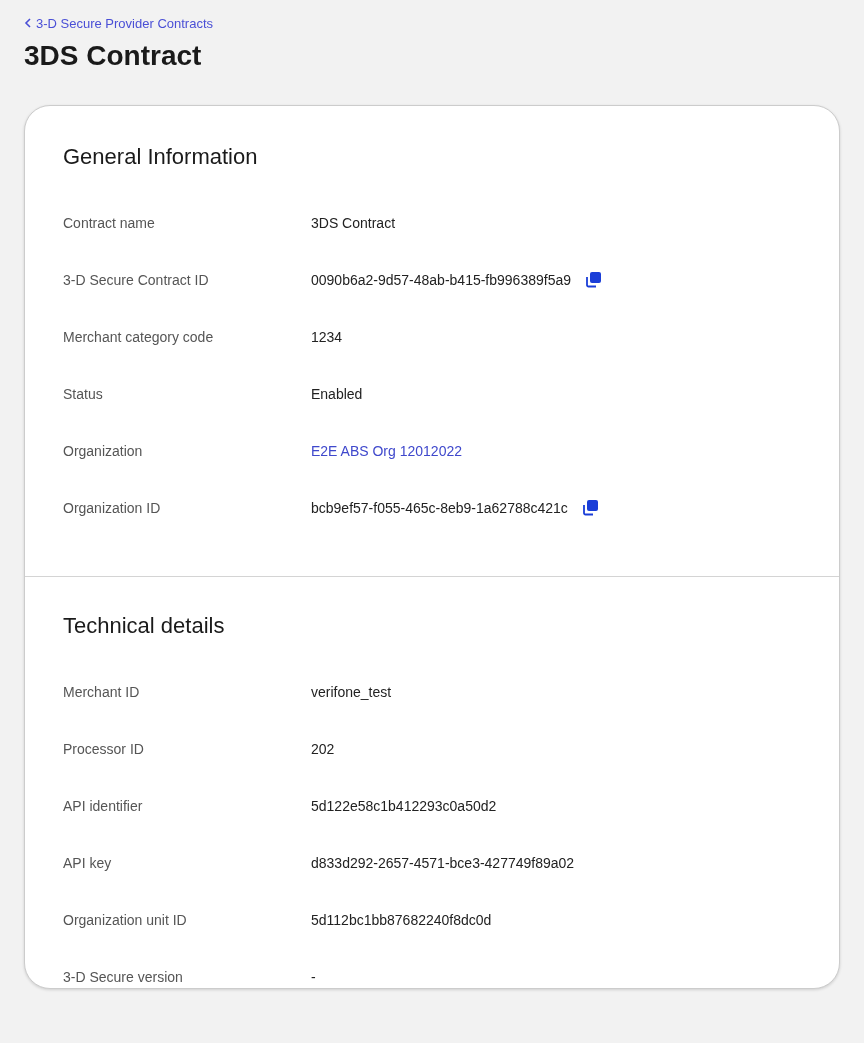 This screenshot has width=864, height=1043. Describe the element at coordinates (102, 691) in the screenshot. I see `field-label: Merchant ID` at that location.